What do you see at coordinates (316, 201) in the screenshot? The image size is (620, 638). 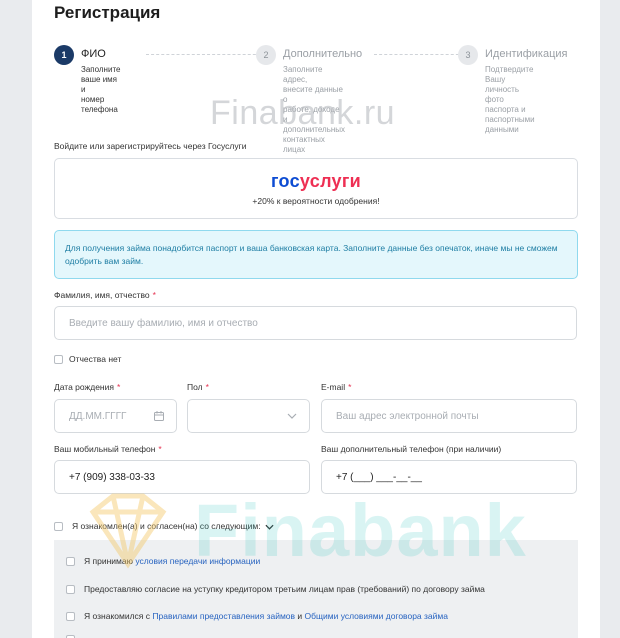 I see `gosuslugi-subtitle: +20% к вероятности одобрения!` at bounding box center [316, 201].